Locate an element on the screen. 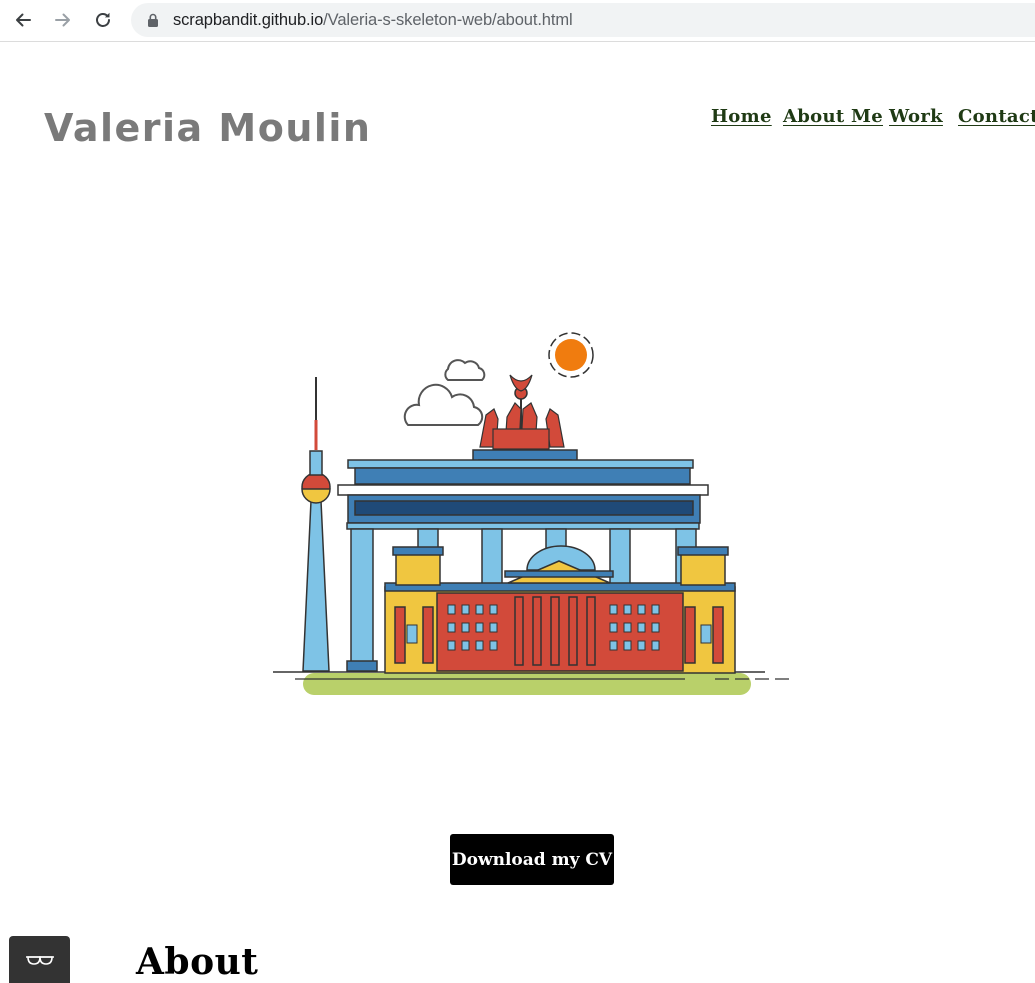 The height and width of the screenshot is (983, 1035). quadriga-icon is located at coordinates (522, 412).